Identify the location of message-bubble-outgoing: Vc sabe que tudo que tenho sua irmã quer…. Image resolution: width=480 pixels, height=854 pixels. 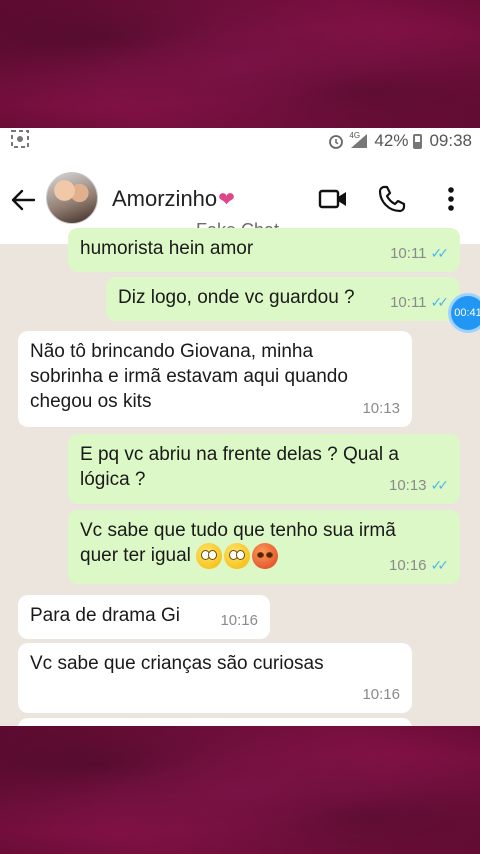
(264, 547).